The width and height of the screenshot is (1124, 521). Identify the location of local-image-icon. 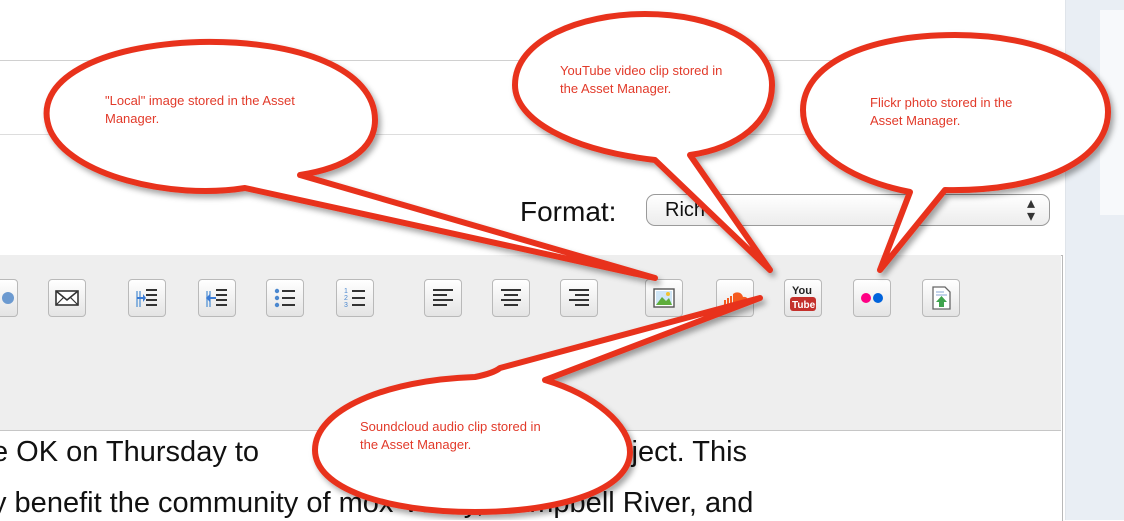
(664, 298).